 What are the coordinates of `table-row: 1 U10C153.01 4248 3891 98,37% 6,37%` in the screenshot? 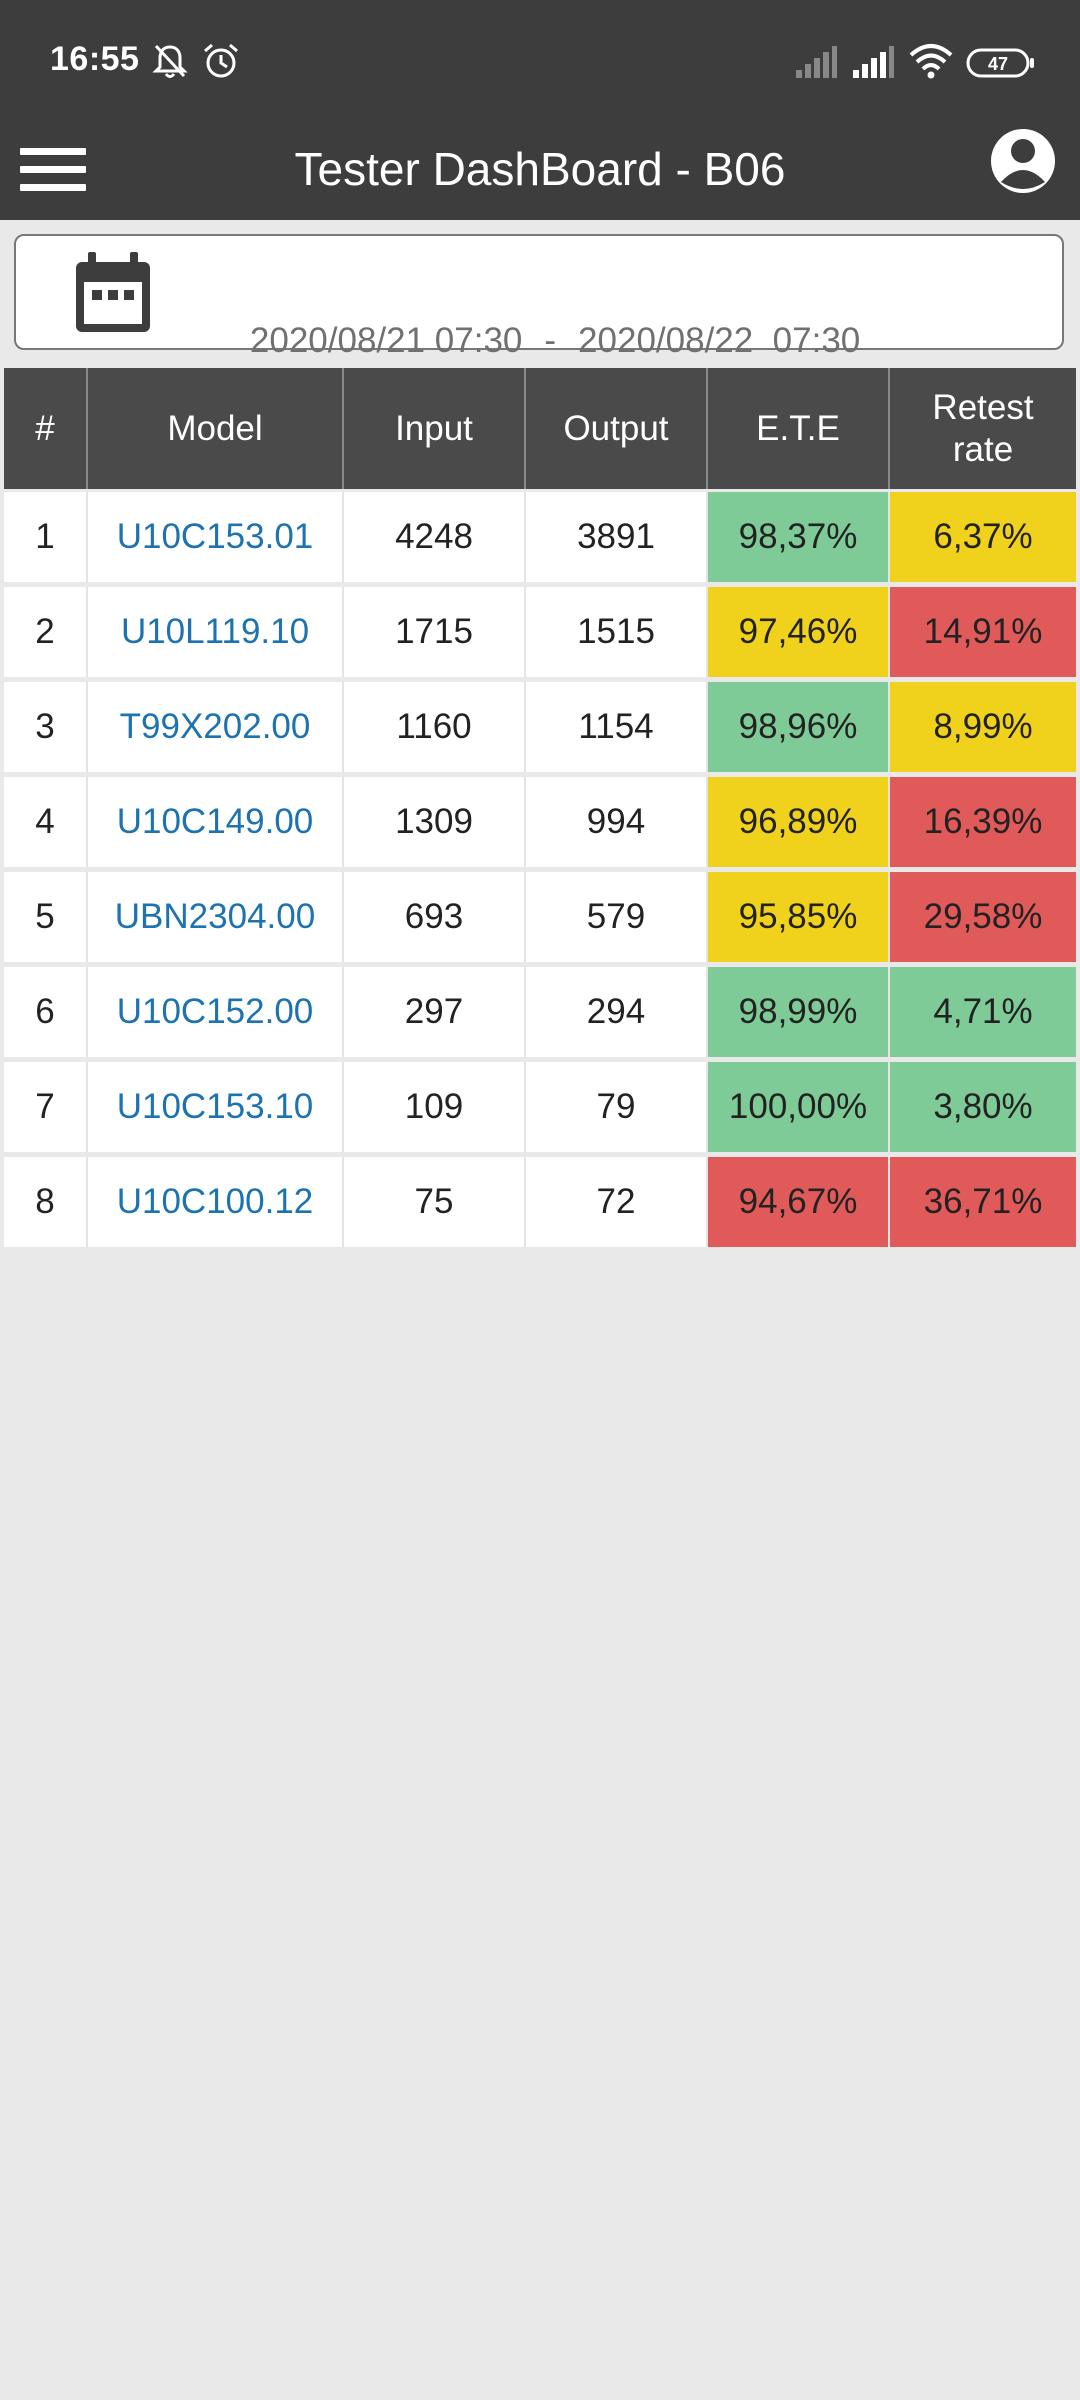 It's located at (540, 537).